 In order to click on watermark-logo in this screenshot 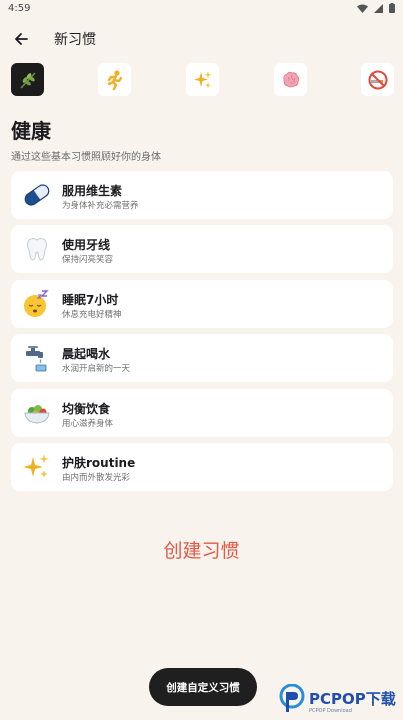, I will do `click(292, 698)`.